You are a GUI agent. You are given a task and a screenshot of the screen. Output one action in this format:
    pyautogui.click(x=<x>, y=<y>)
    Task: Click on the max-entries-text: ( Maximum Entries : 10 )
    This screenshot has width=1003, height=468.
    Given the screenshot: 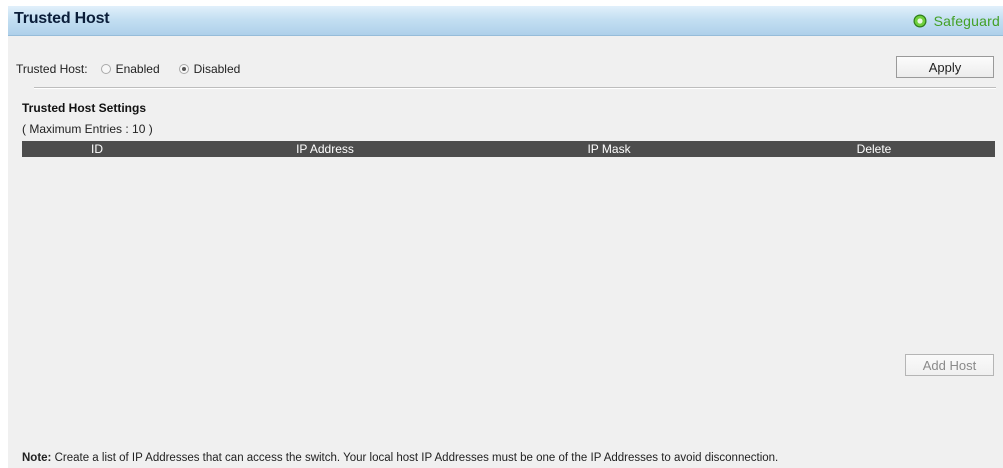 What is the action you would take?
    pyautogui.click(x=87, y=129)
    